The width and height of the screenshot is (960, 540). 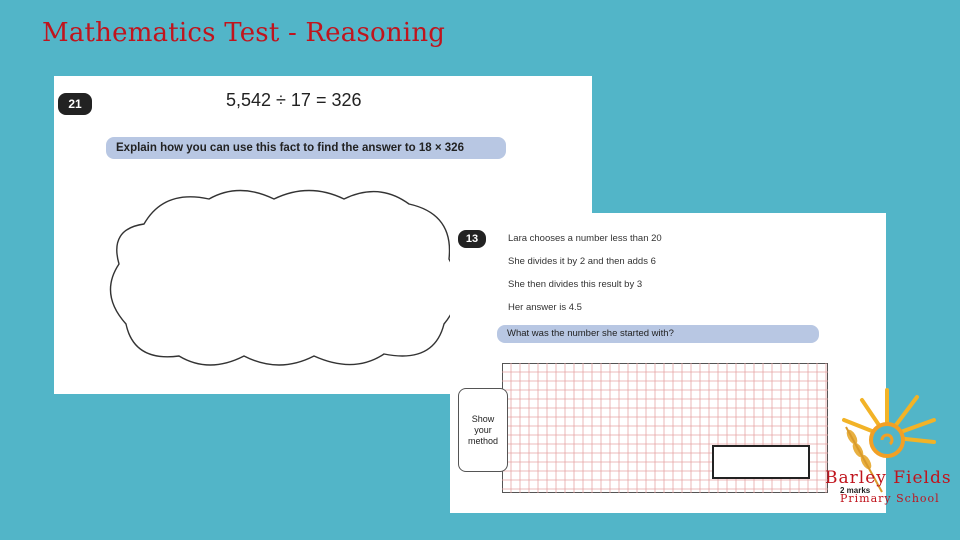 I want to click on question-prompt: What was the number she started with?, so click(x=658, y=334).